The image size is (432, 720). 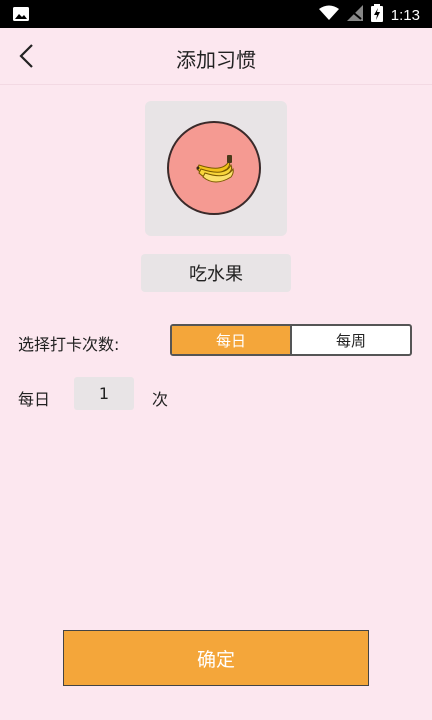 What do you see at coordinates (104, 393) in the screenshot?
I see `count-input: 1` at bounding box center [104, 393].